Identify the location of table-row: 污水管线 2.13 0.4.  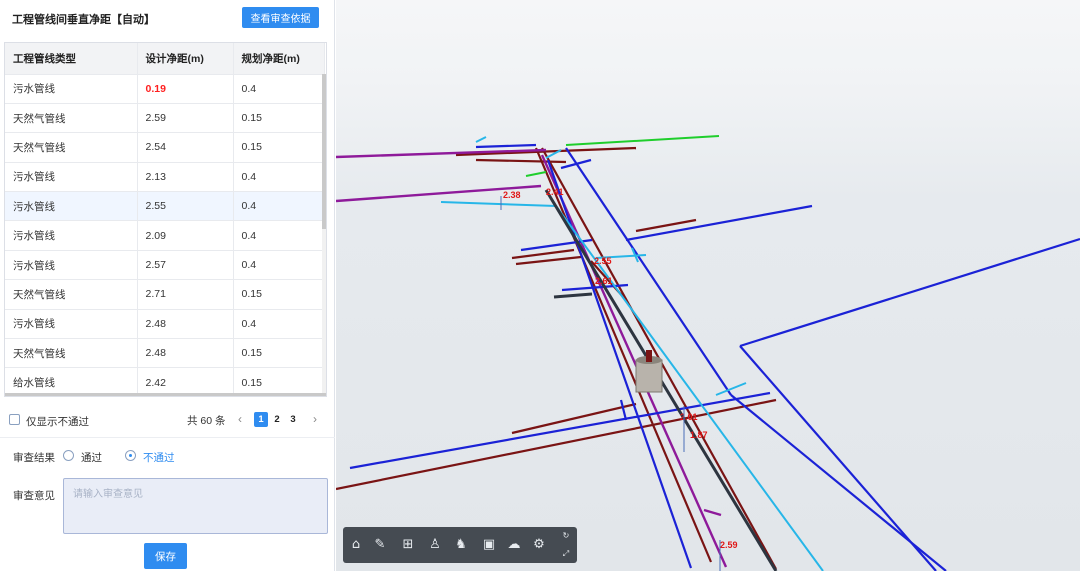
(165, 177).